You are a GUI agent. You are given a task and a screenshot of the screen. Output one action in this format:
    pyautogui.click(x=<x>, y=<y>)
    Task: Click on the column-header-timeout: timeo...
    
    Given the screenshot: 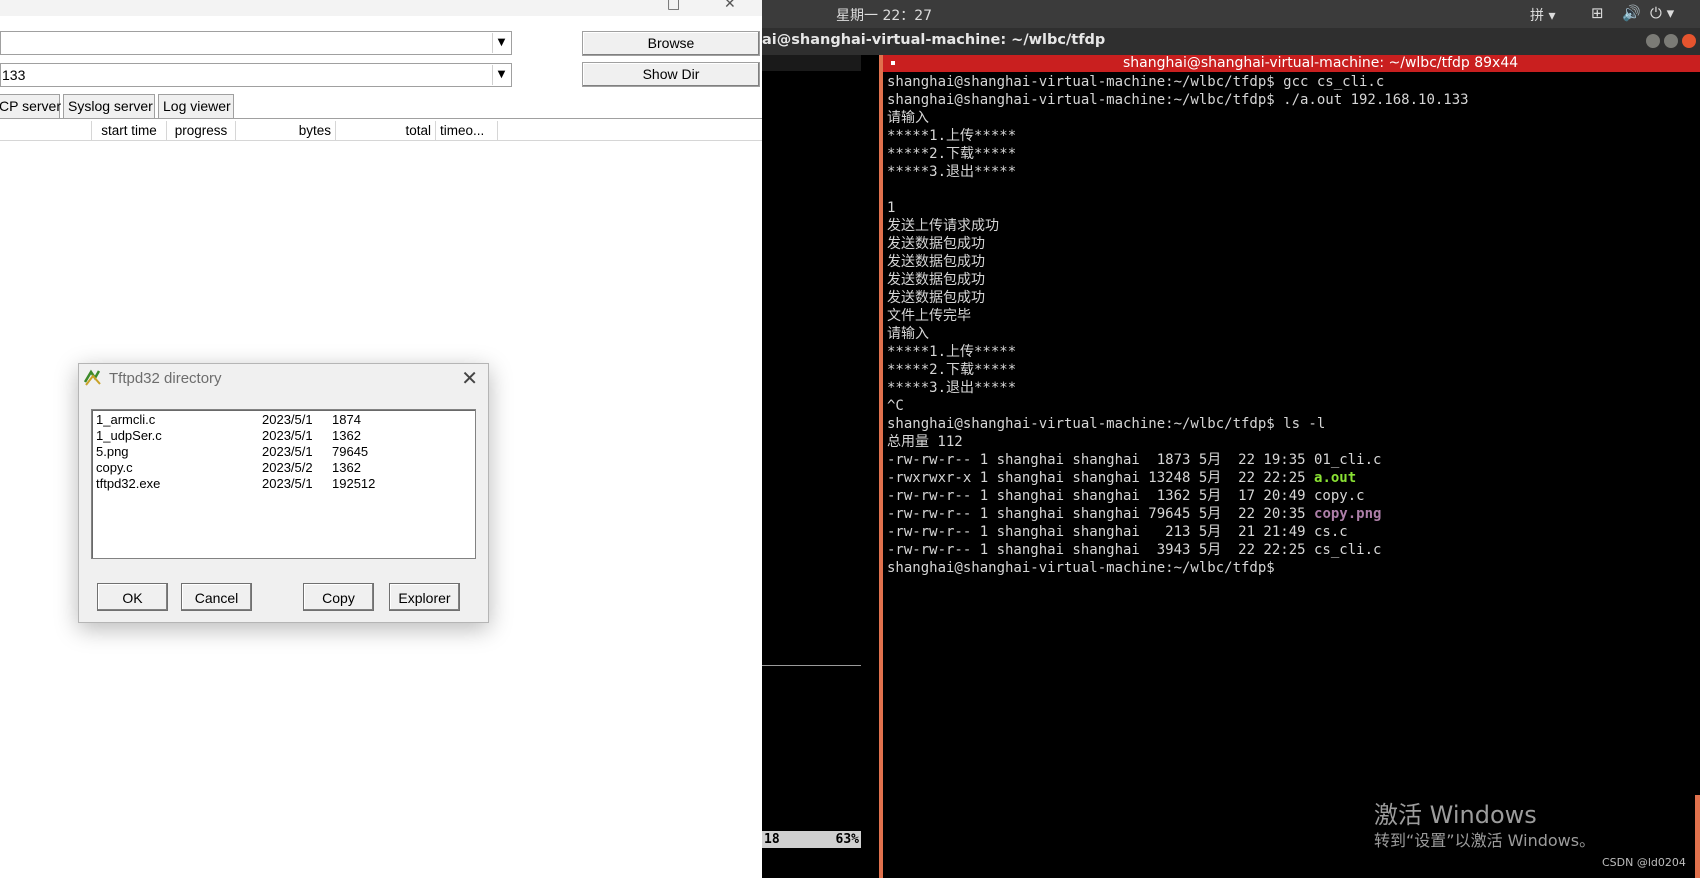 What is the action you would take?
    pyautogui.click(x=467, y=131)
    